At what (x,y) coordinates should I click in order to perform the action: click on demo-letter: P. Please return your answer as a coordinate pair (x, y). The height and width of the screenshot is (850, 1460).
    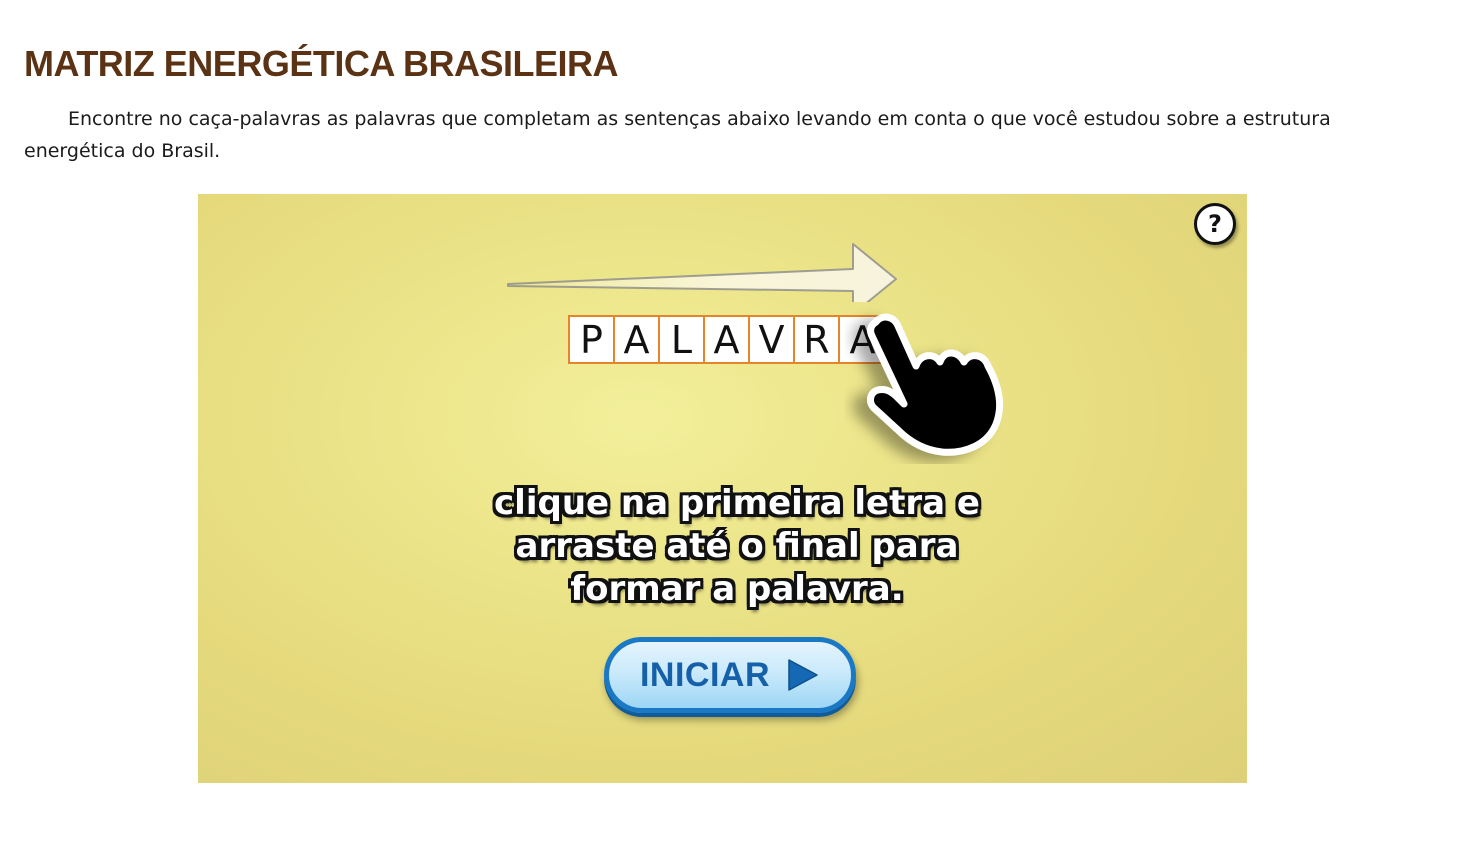
    Looking at the image, I should click on (592, 339).